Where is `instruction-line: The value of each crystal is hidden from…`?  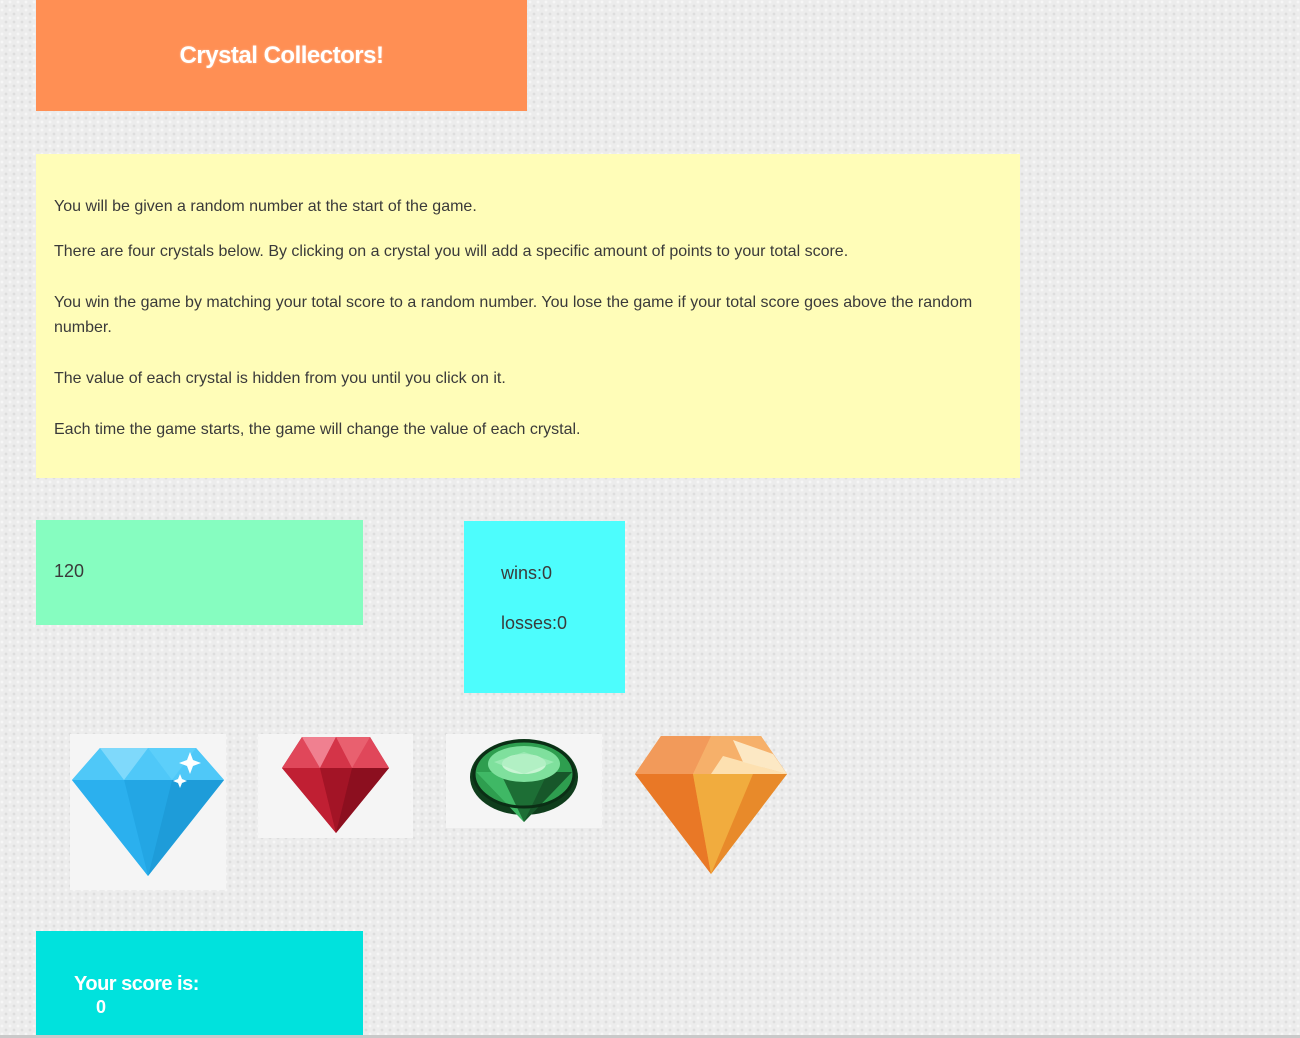
instruction-line: The value of each crystal is hidden from… is located at coordinates (280, 378).